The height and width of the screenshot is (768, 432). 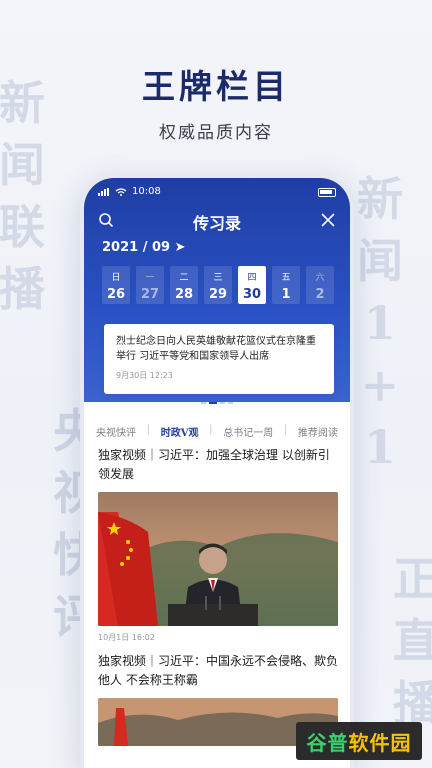 I want to click on news-thumbnail, so click(x=218, y=559).